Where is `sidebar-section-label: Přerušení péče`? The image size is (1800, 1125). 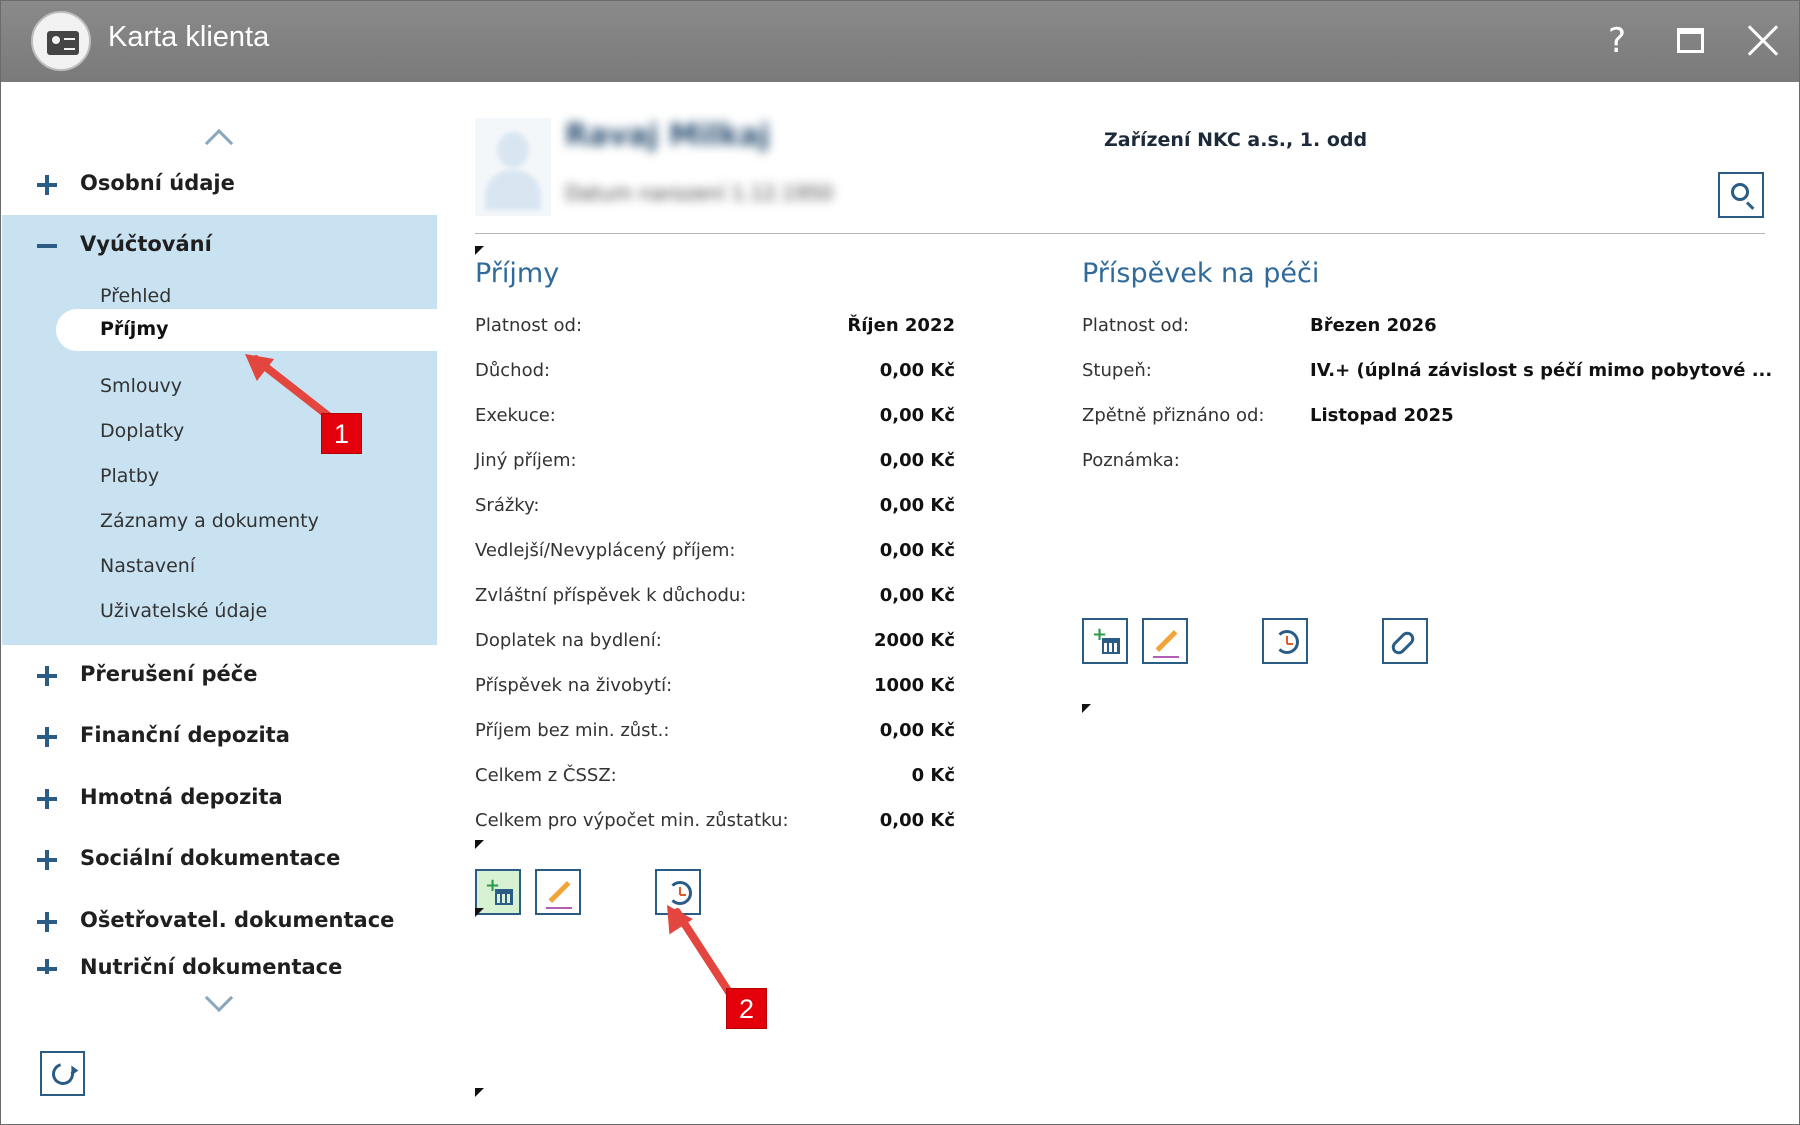 sidebar-section-label: Přerušení péče is located at coordinates (169, 674).